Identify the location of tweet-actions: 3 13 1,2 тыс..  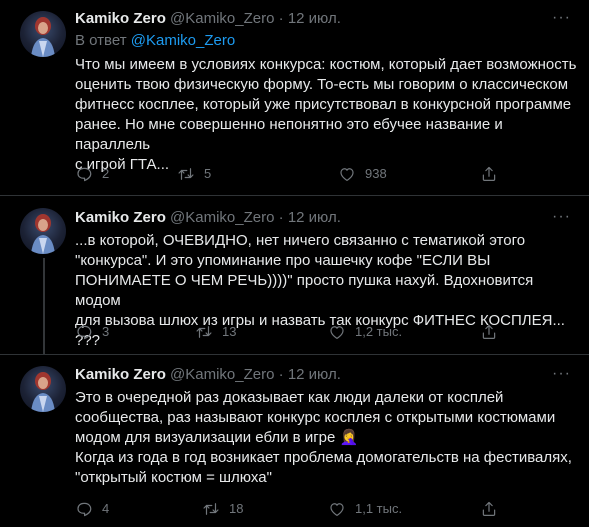
(290, 333).